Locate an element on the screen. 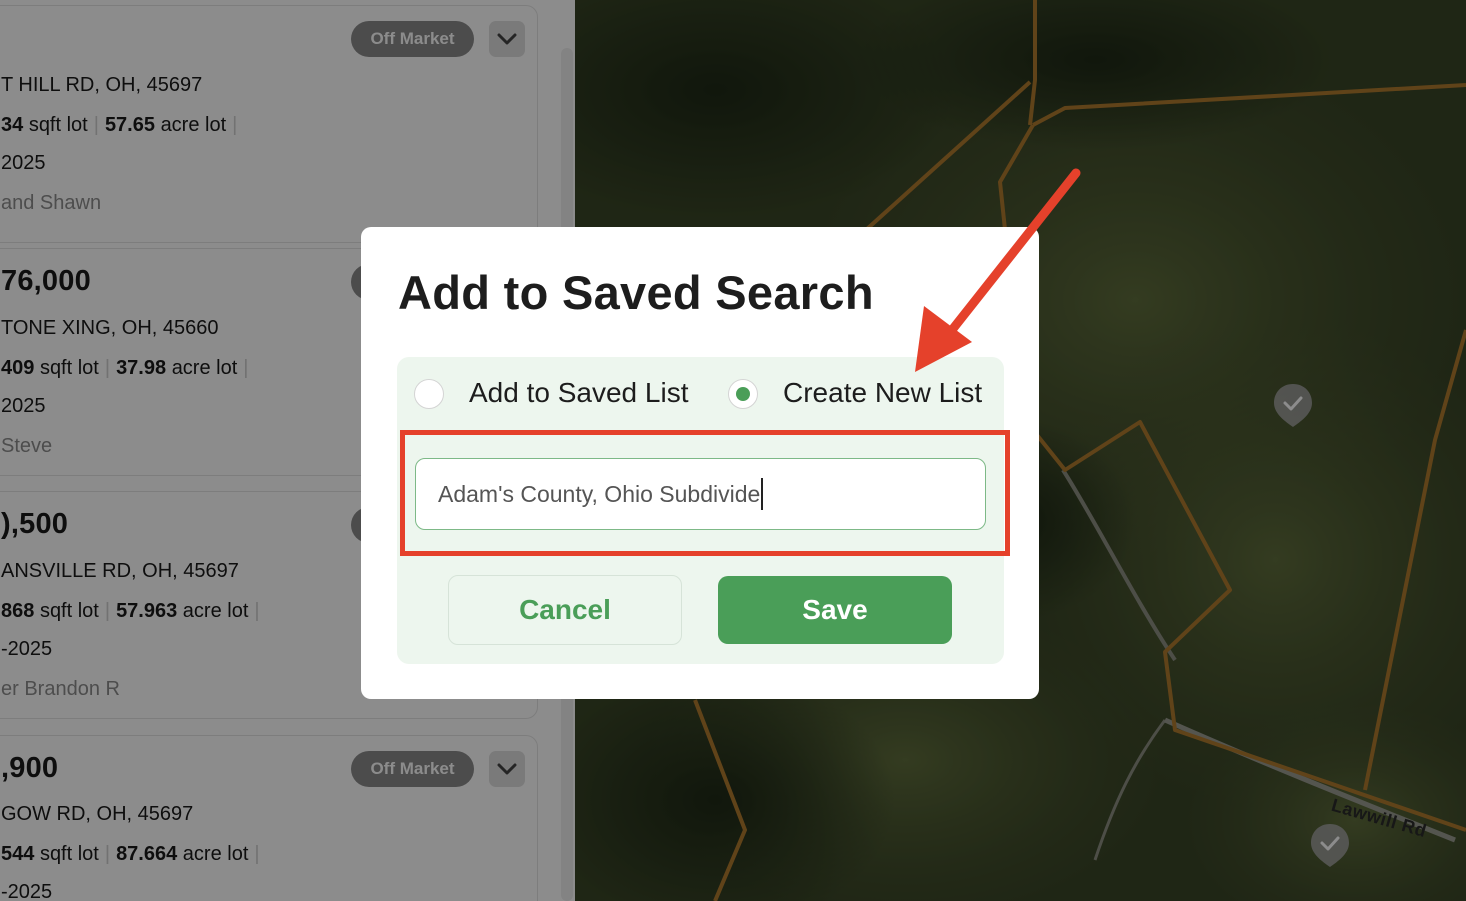 The width and height of the screenshot is (1466, 901). create-new-list-radio is located at coordinates (743, 394).